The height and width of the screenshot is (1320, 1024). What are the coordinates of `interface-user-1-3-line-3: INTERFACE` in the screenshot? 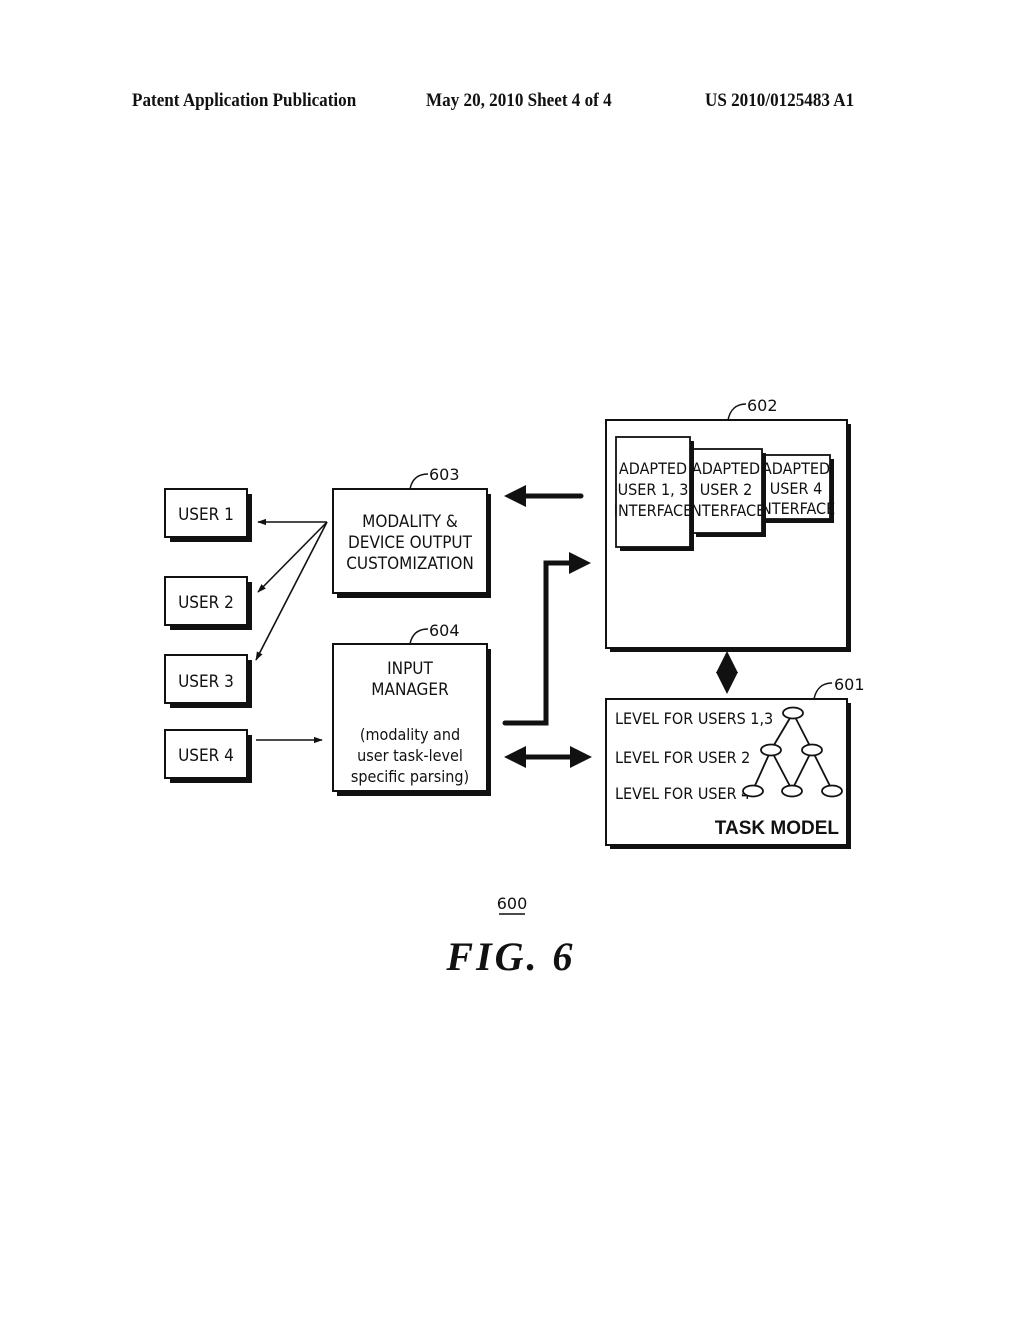 It's located at (653, 510).